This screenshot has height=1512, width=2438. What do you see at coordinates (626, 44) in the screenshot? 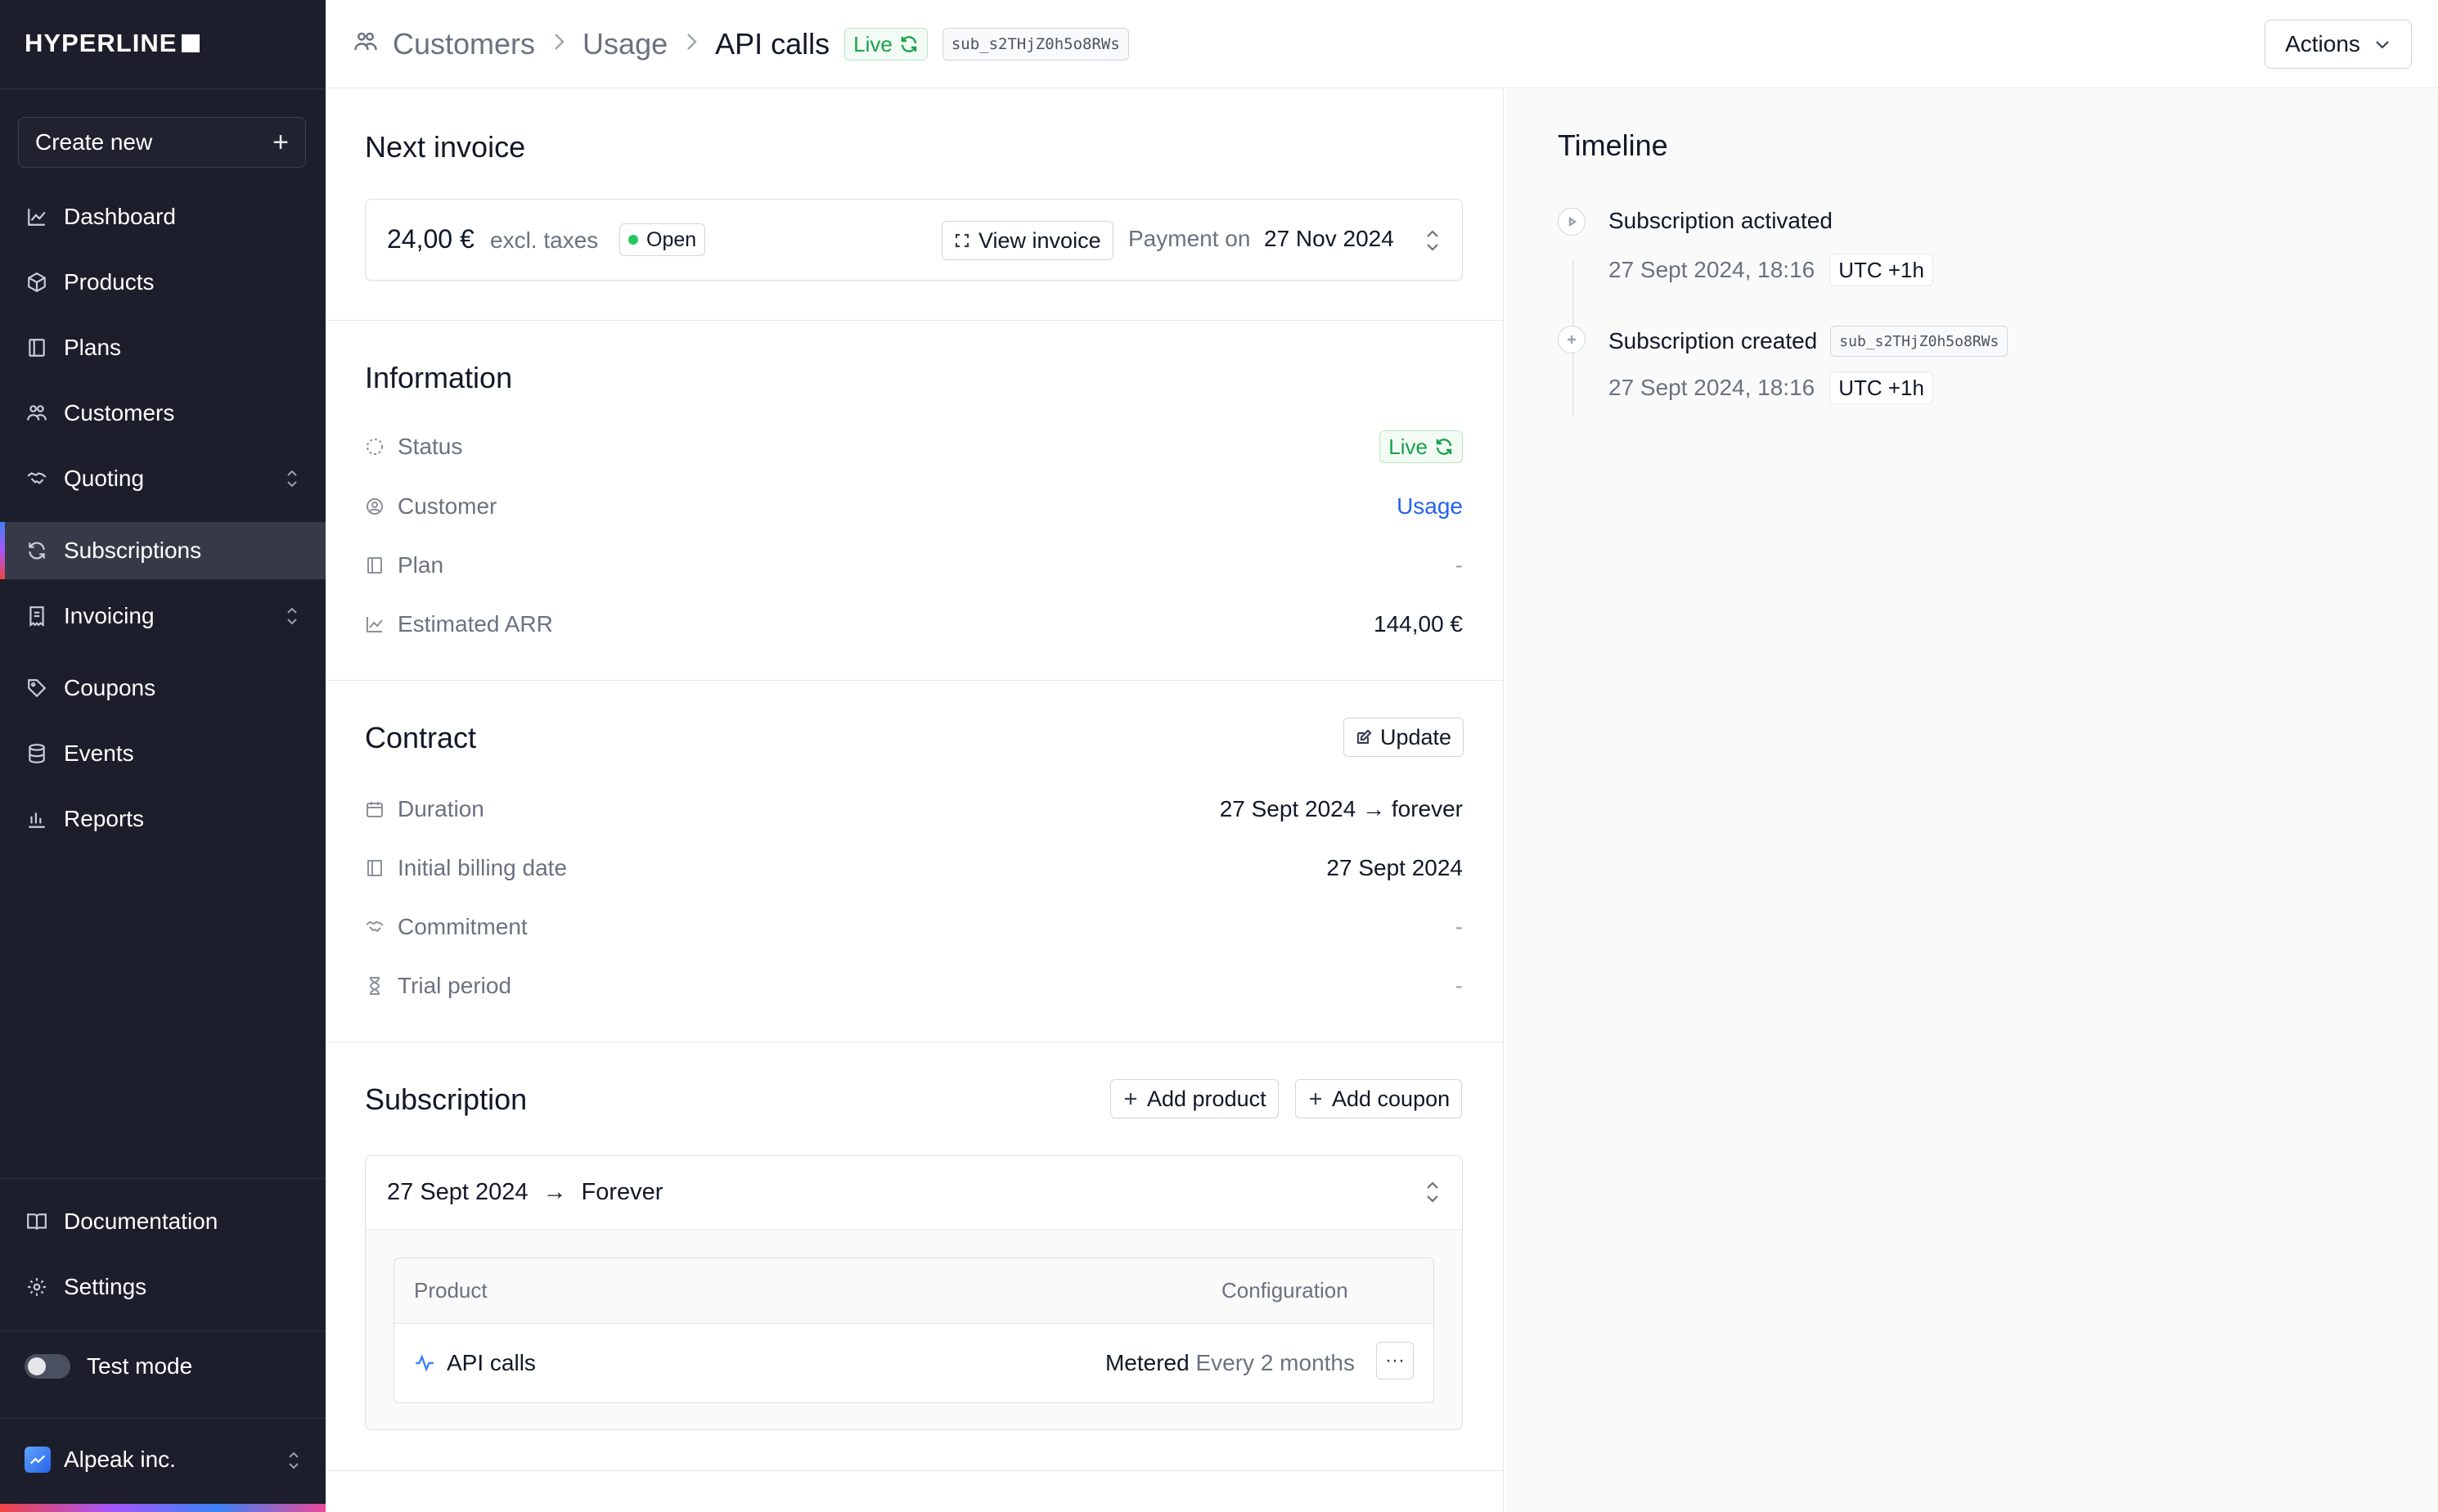
I see `breadcrumb-usage: Usage` at bounding box center [626, 44].